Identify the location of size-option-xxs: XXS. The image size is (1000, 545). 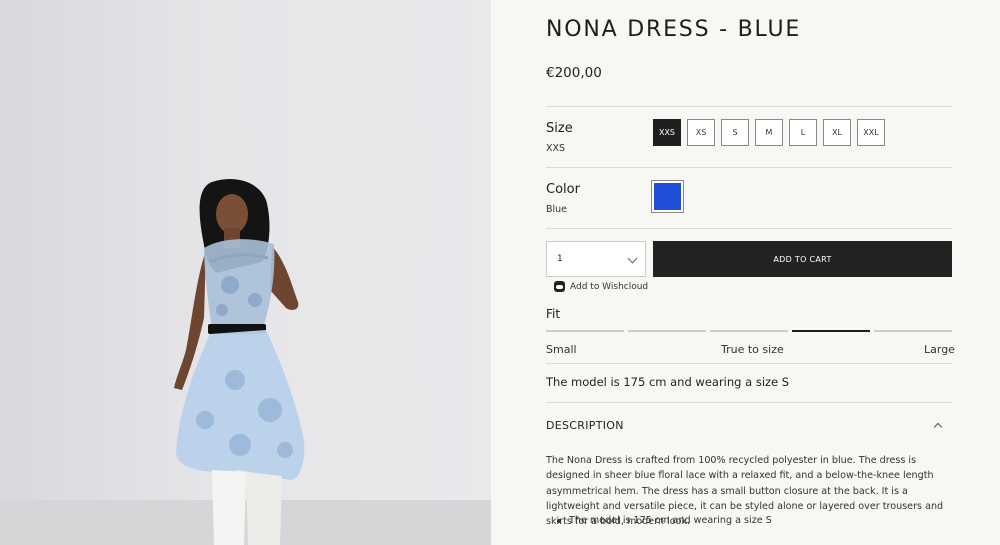
(667, 132).